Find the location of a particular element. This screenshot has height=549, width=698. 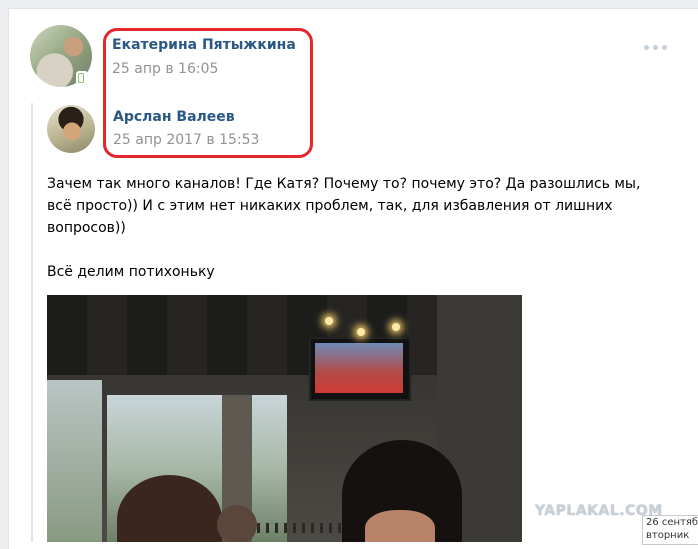

repost-divider is located at coordinates (32, 322).